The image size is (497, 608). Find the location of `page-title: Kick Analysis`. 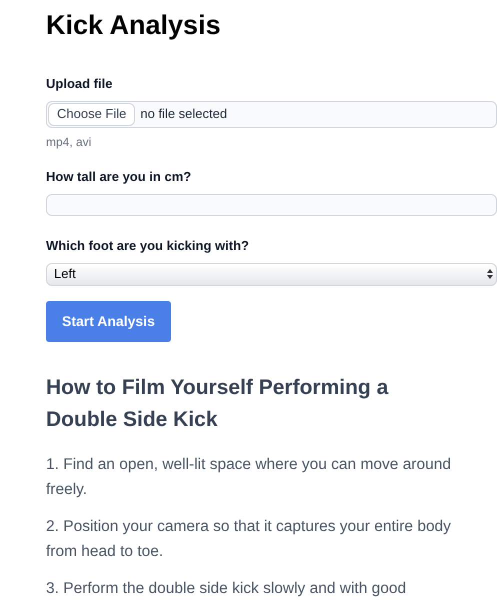

page-title: Kick Analysis is located at coordinates (134, 25).